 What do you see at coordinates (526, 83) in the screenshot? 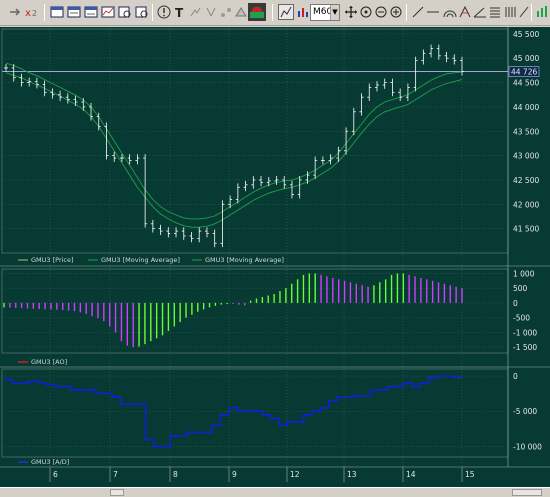
I see `price-tick-label: 44 500` at bounding box center [526, 83].